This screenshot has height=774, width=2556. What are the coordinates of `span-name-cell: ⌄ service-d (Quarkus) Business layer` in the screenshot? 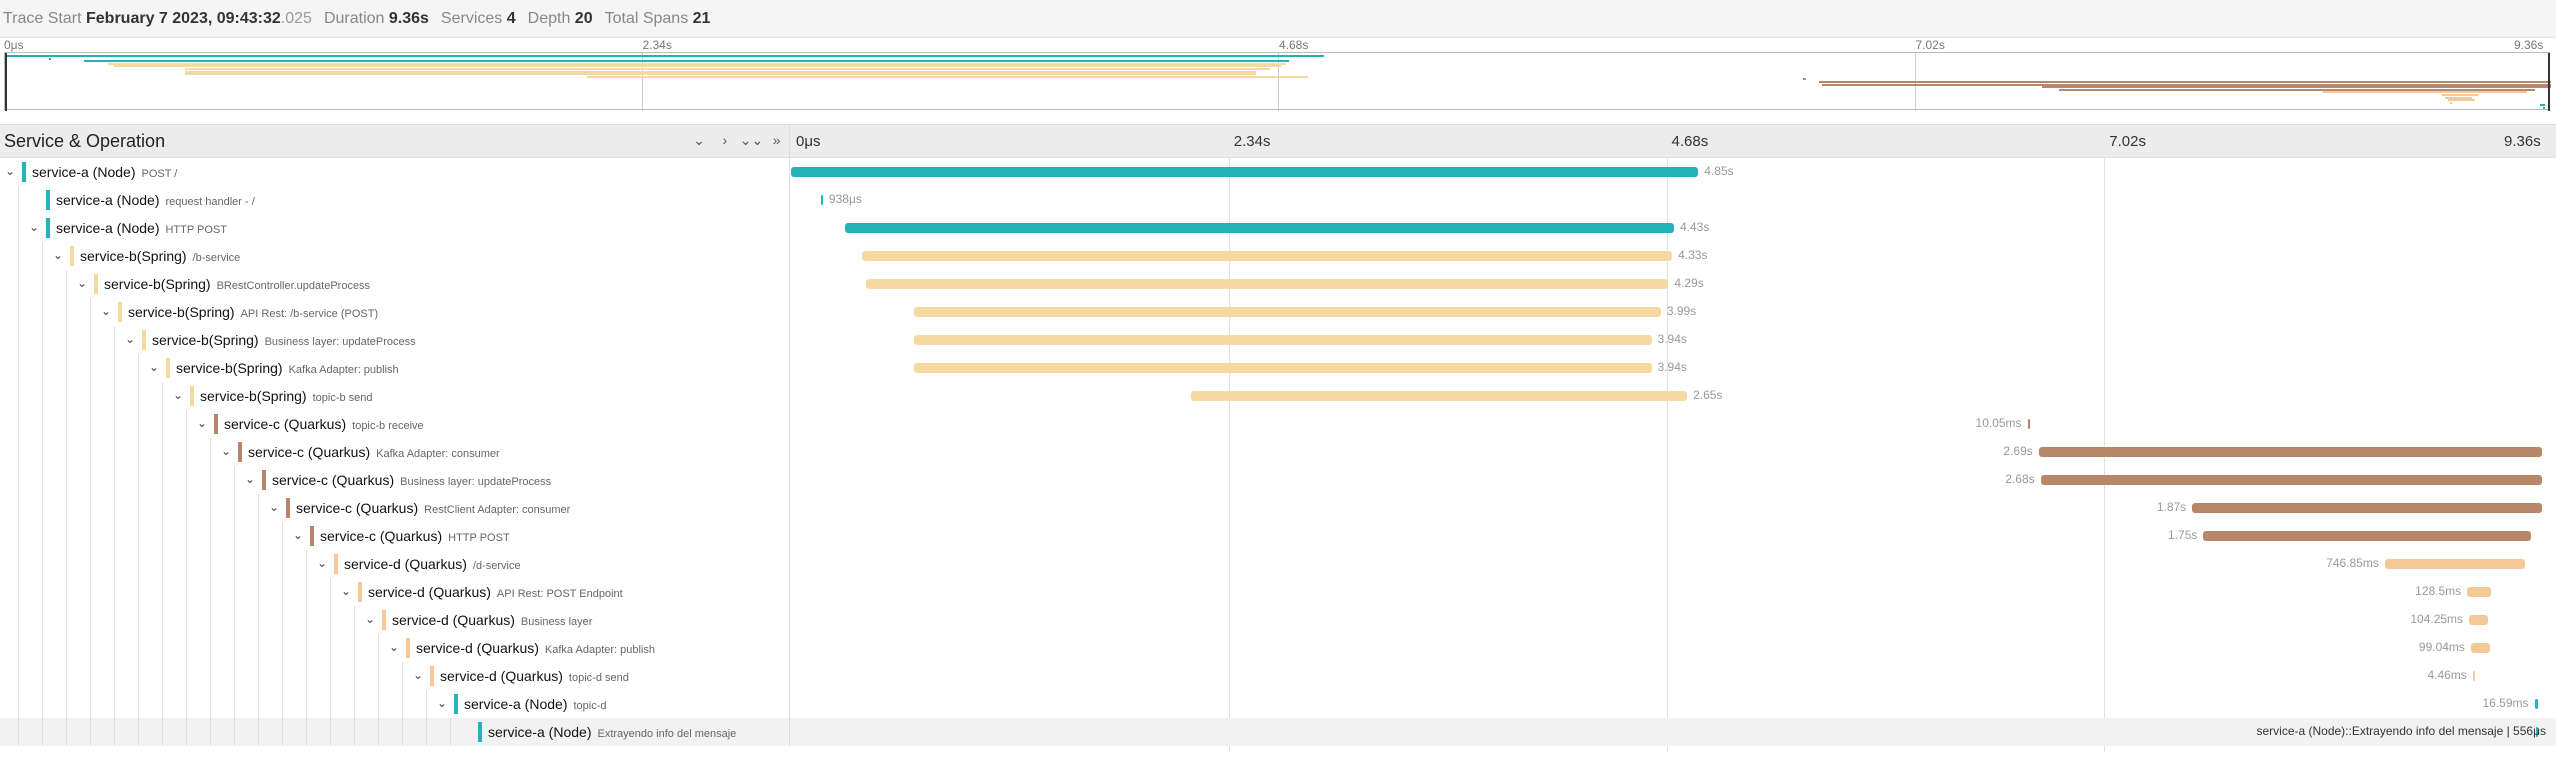 It's located at (395, 620).